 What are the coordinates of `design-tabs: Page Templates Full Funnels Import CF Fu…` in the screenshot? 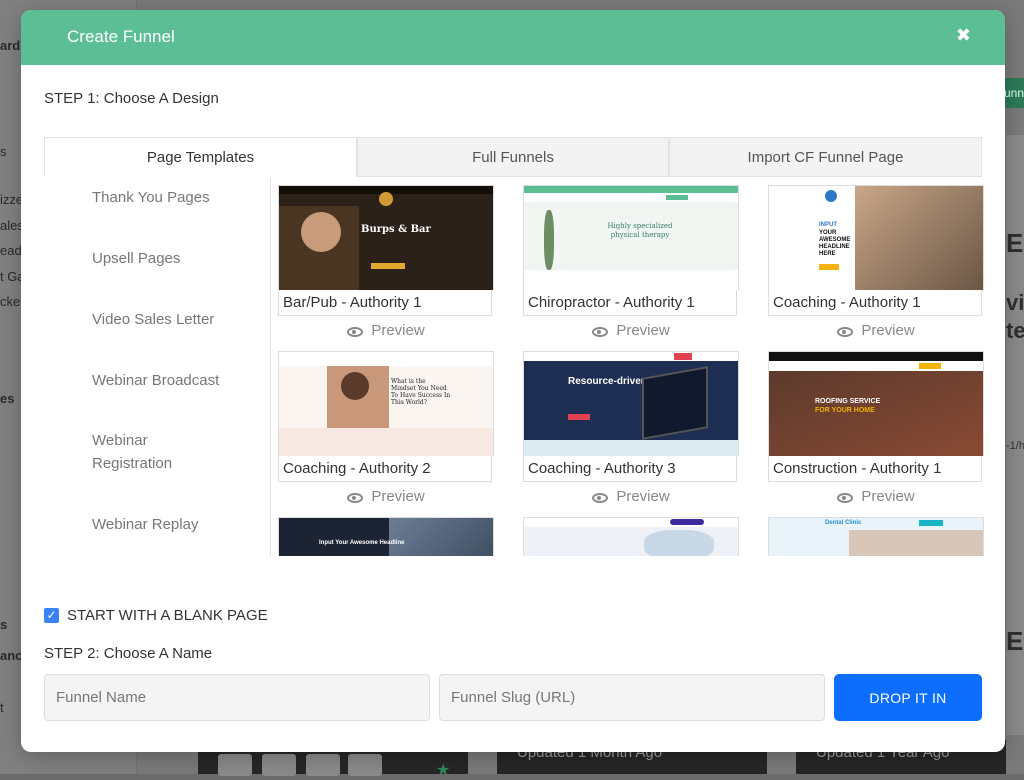 It's located at (513, 157).